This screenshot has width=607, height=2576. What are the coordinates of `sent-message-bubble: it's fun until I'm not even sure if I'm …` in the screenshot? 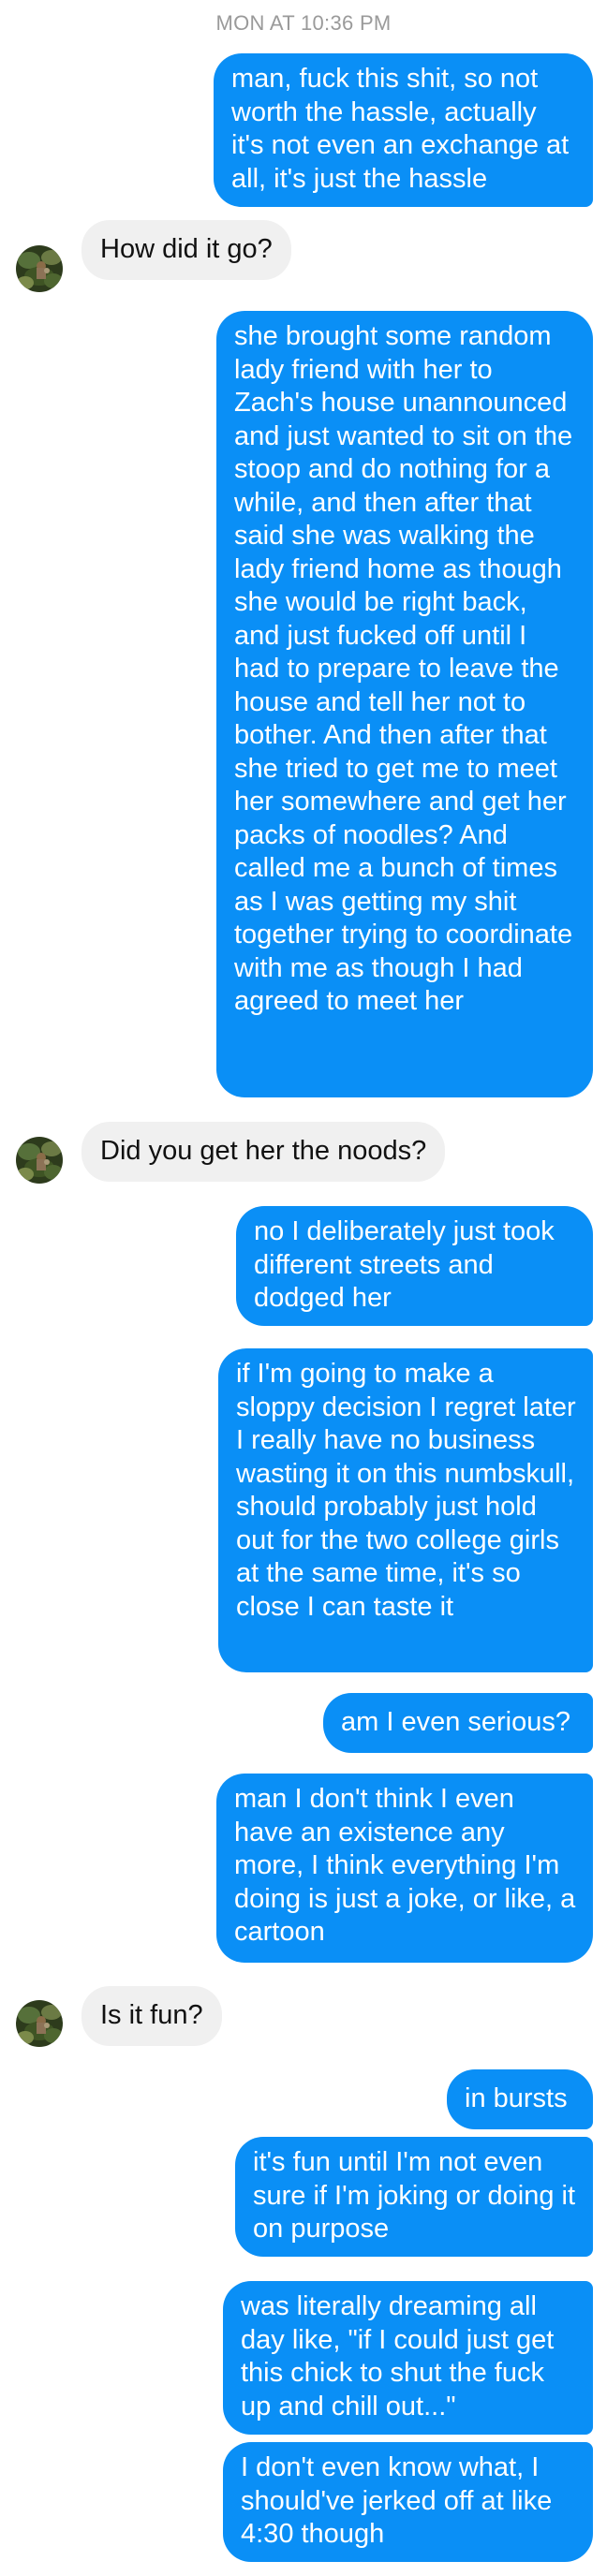 It's located at (414, 2197).